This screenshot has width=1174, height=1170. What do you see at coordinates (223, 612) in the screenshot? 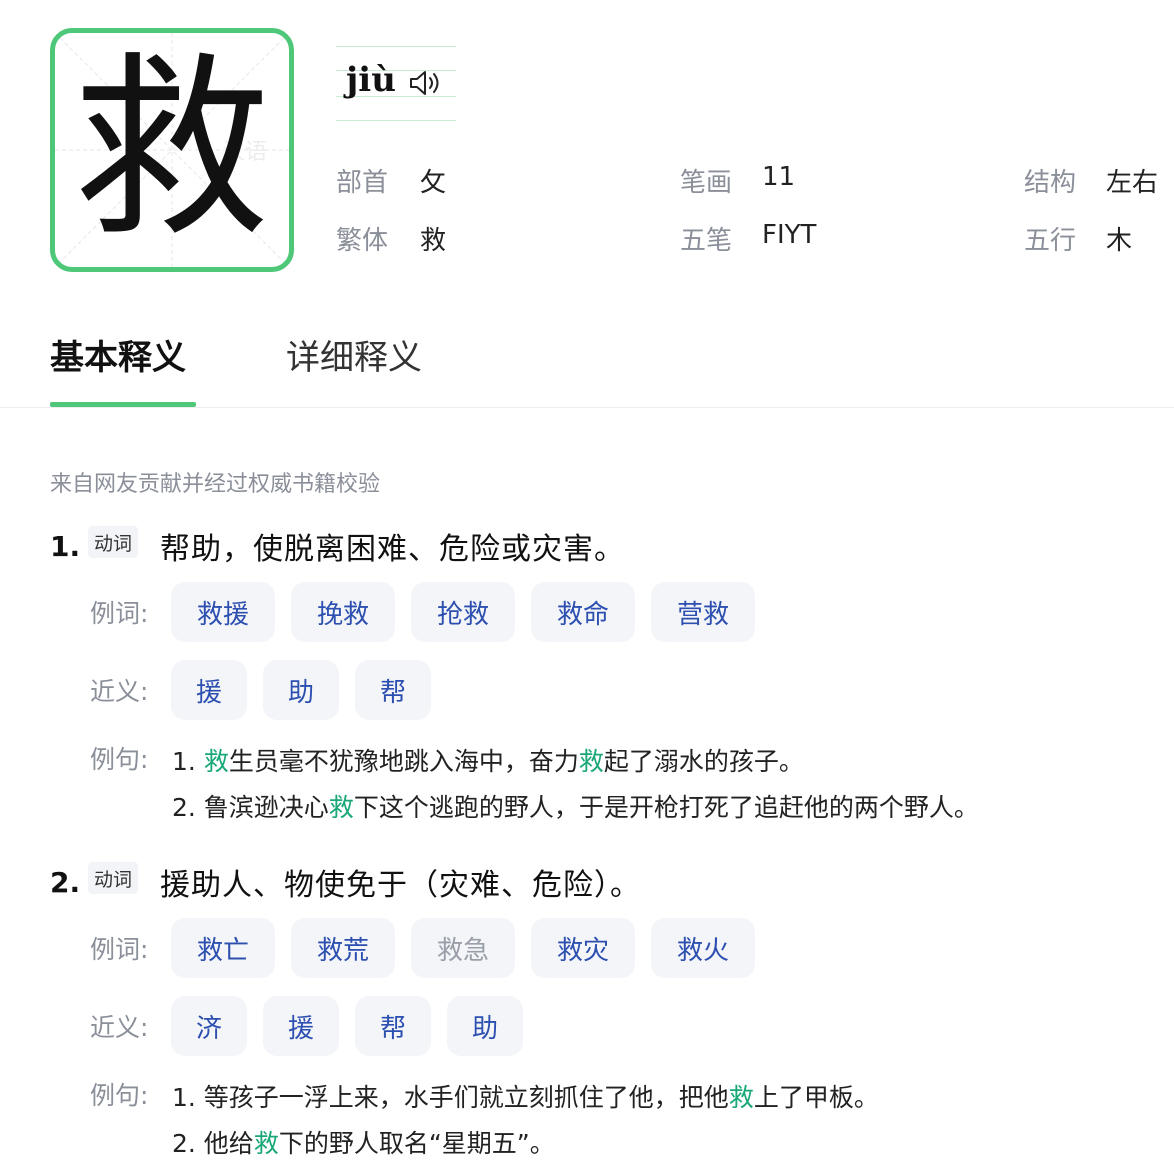
I see `word-chip: 救援` at bounding box center [223, 612].